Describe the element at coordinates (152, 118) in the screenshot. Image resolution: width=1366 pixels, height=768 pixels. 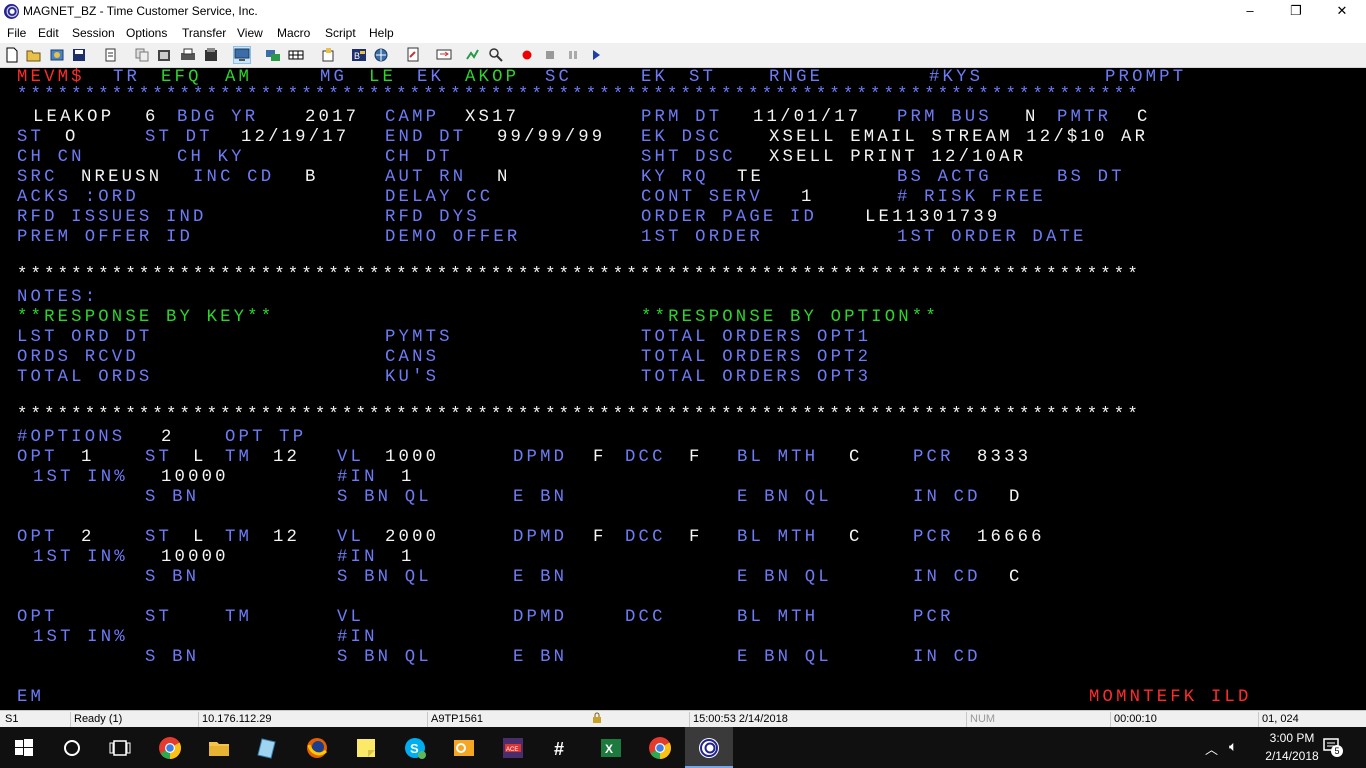
I see `key-num: 6` at that location.